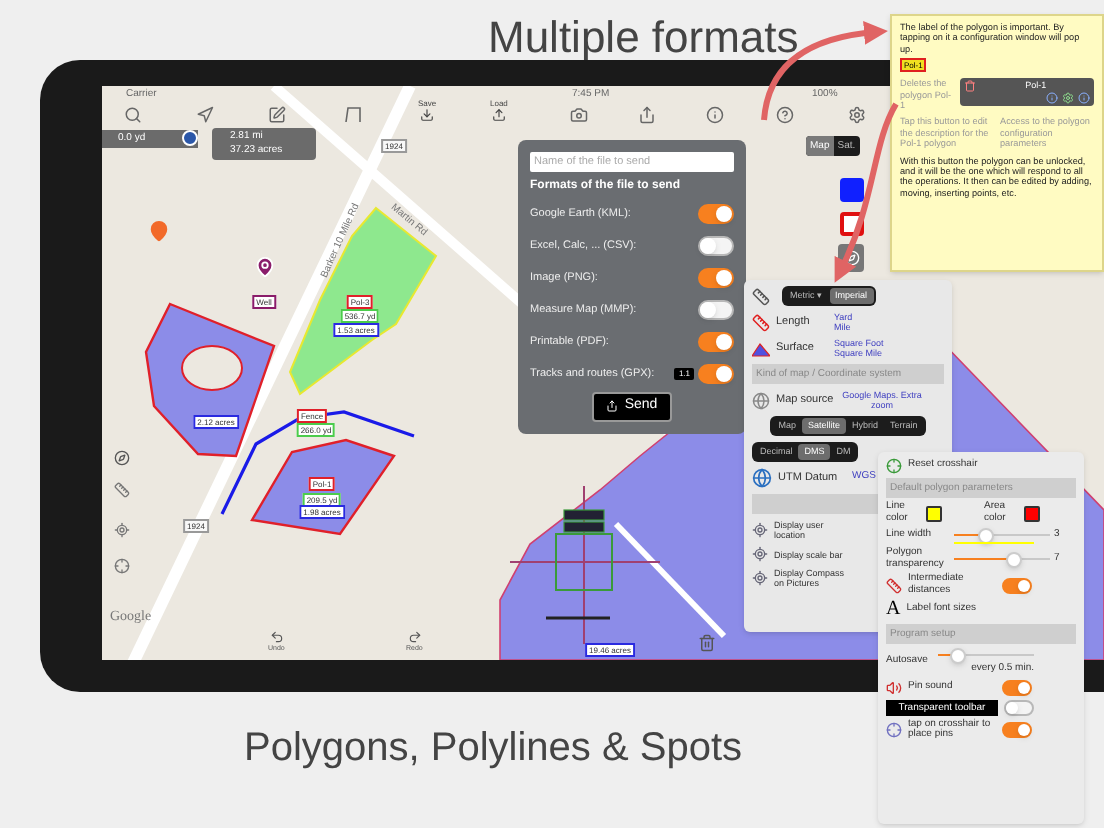 The image size is (1104, 828). What do you see at coordinates (353, 115) in the screenshot?
I see `curve-tool-icon` at bounding box center [353, 115].